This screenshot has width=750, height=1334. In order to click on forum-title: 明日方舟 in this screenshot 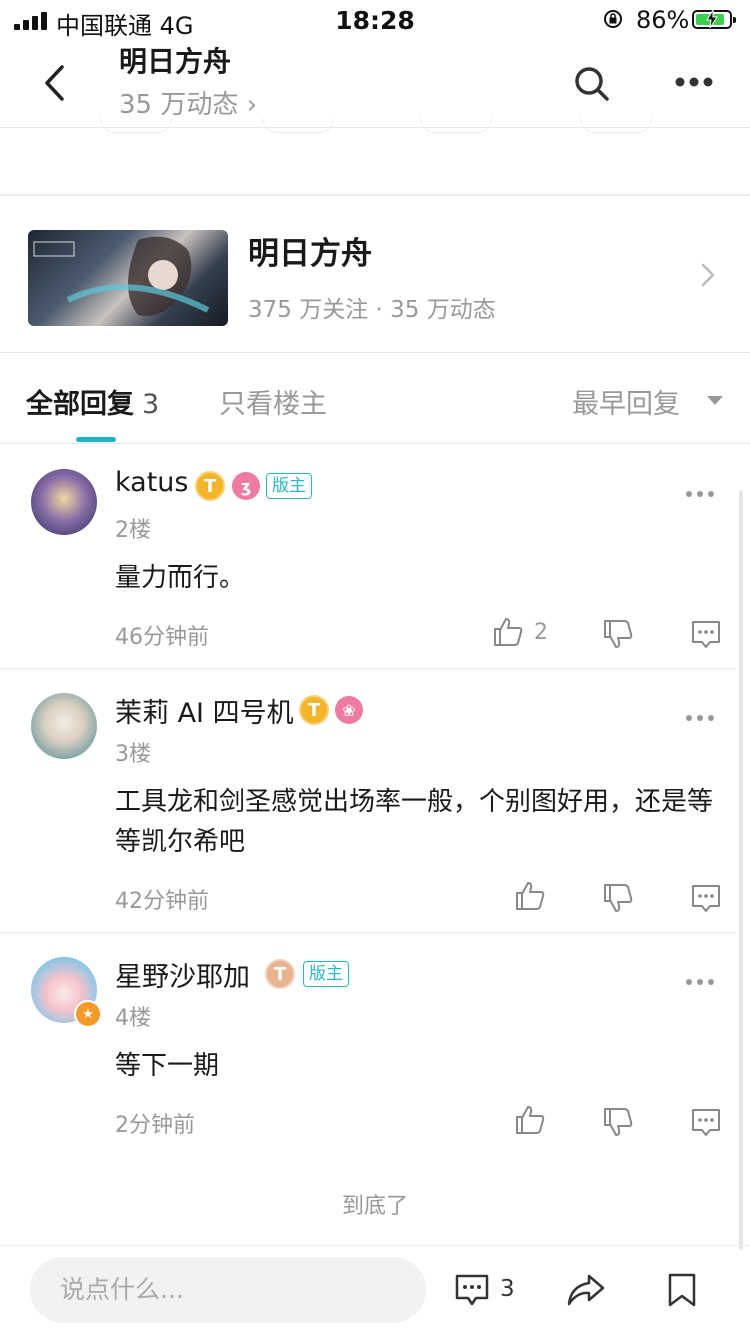, I will do `click(310, 254)`.